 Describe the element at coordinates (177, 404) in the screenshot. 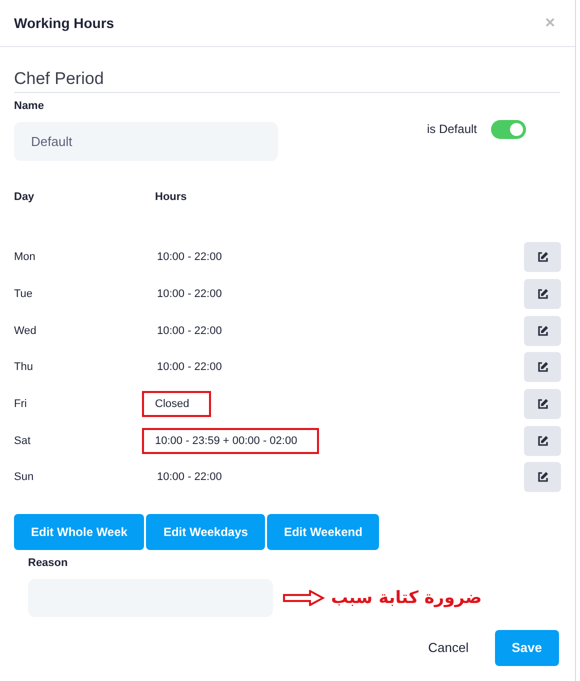

I see `highlighted-hours: Closed` at that location.